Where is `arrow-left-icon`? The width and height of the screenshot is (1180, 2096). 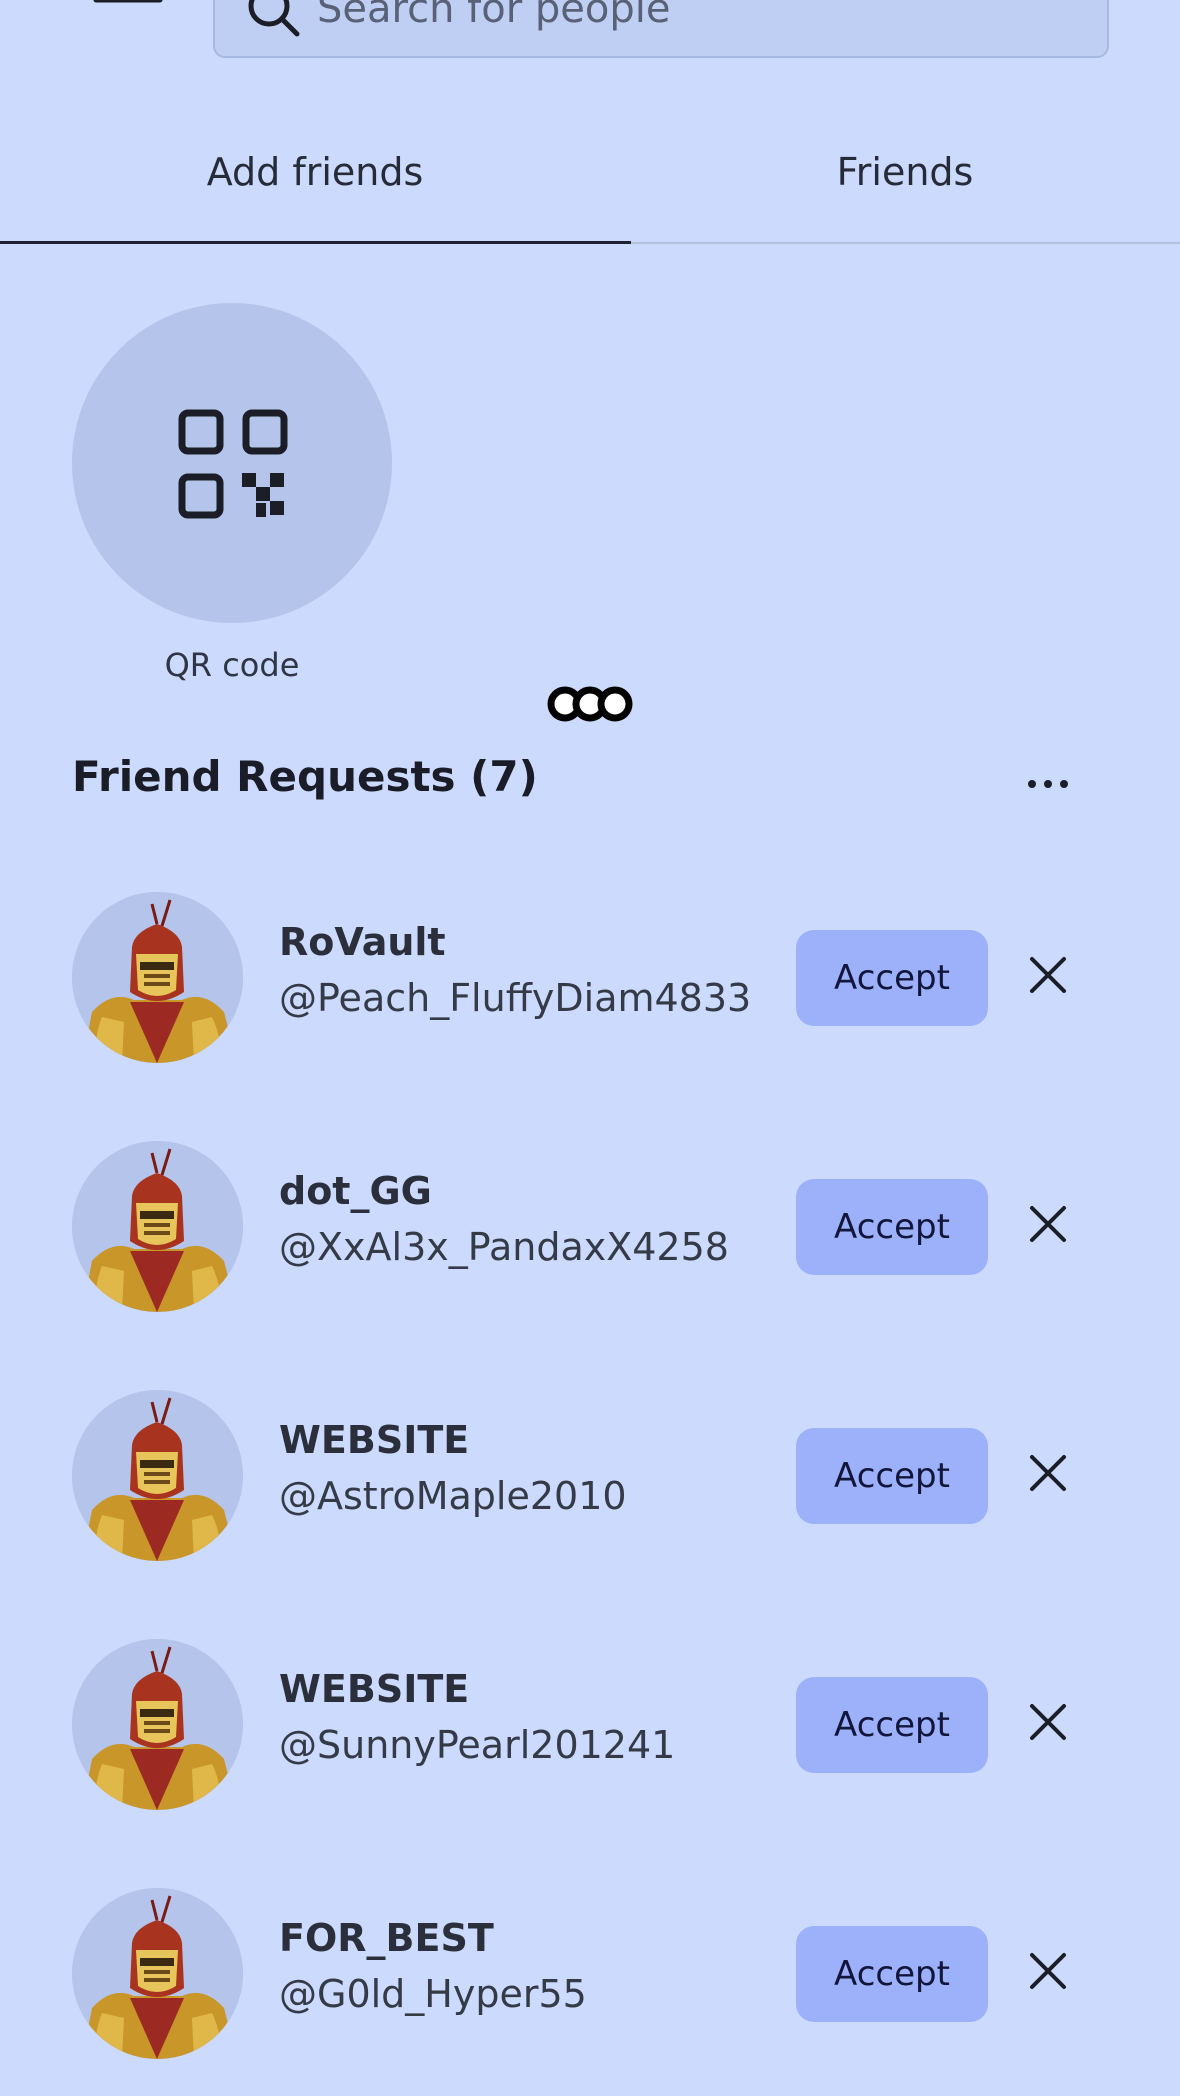
arrow-left-icon is located at coordinates (128, 1).